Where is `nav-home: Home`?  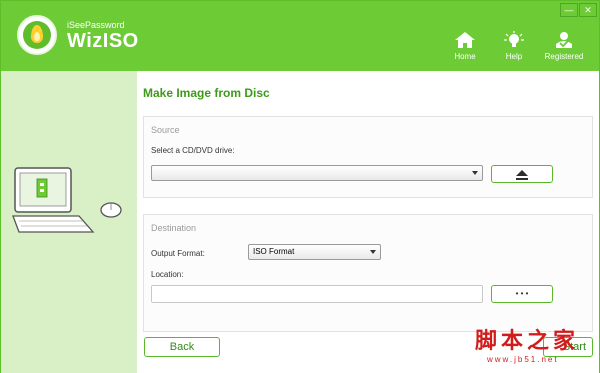
nav-home: Home is located at coordinates (465, 46).